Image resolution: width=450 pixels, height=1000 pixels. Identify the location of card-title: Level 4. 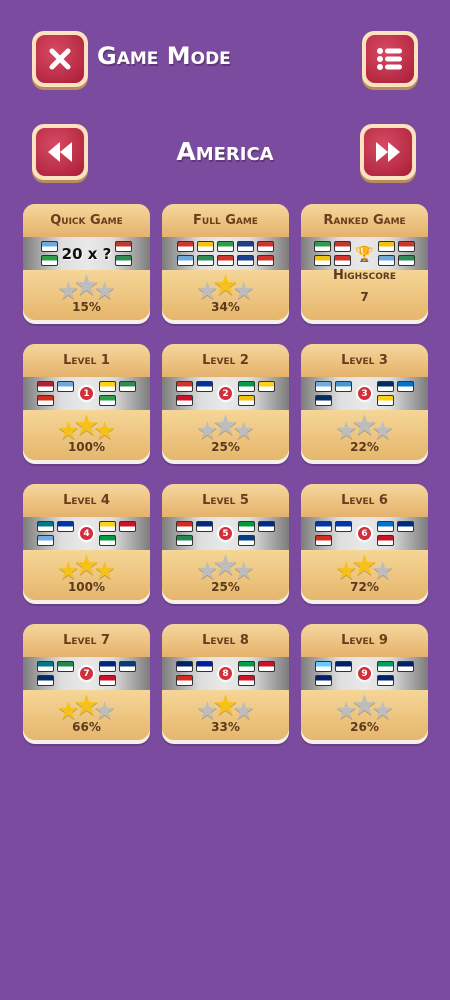
(86, 500).